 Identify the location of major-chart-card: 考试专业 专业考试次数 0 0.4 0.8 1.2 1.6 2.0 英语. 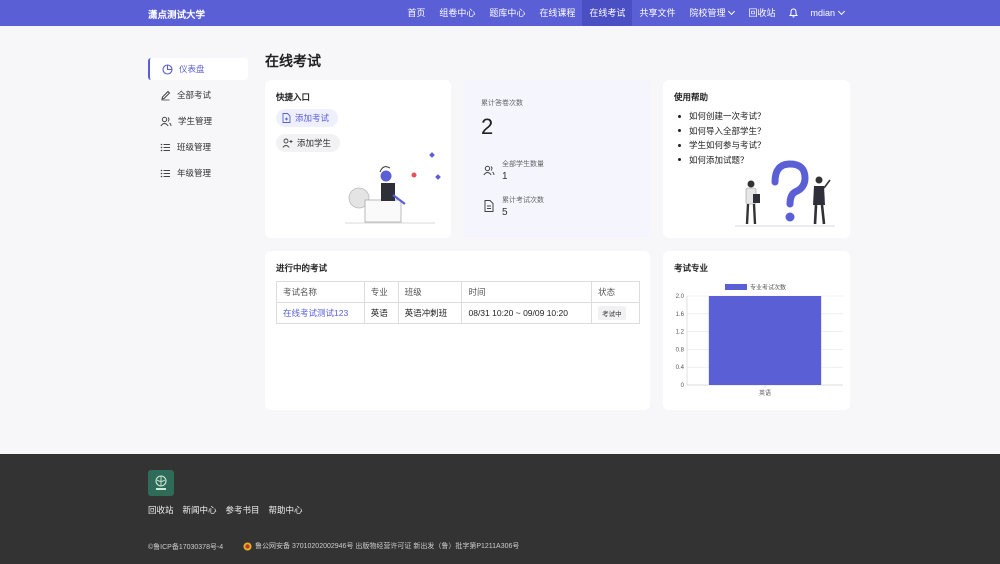
(756, 330).